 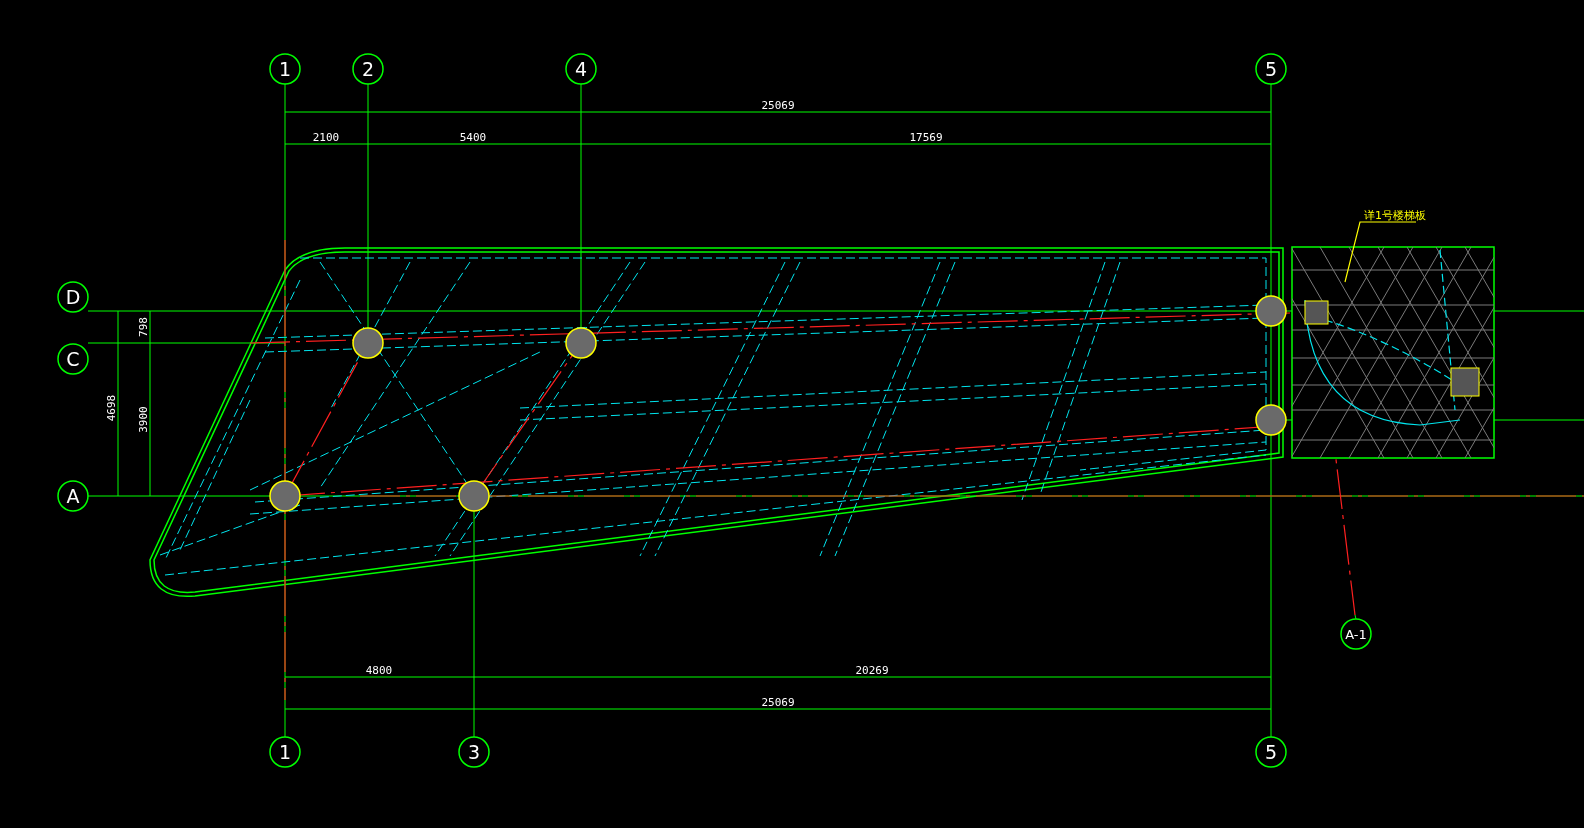 I want to click on axis-bubble: 3, so click(x=474, y=752).